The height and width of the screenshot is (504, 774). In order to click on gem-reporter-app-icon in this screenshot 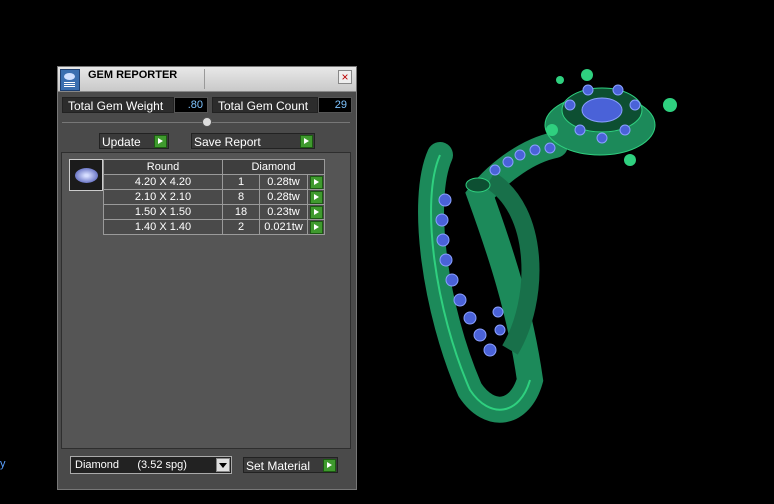, I will do `click(70, 80)`.